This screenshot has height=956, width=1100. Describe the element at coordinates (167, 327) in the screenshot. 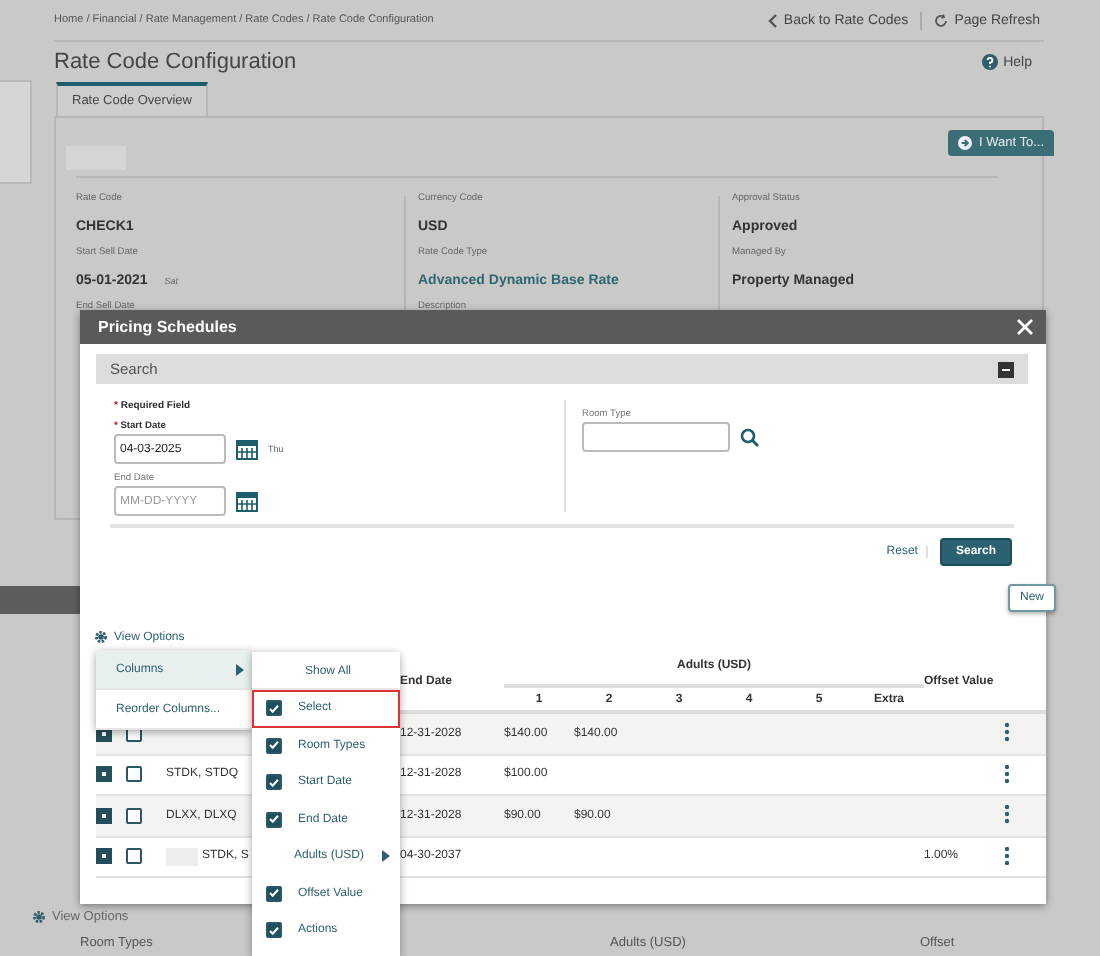

I see `dialog-title: Pricing Schedules` at that location.